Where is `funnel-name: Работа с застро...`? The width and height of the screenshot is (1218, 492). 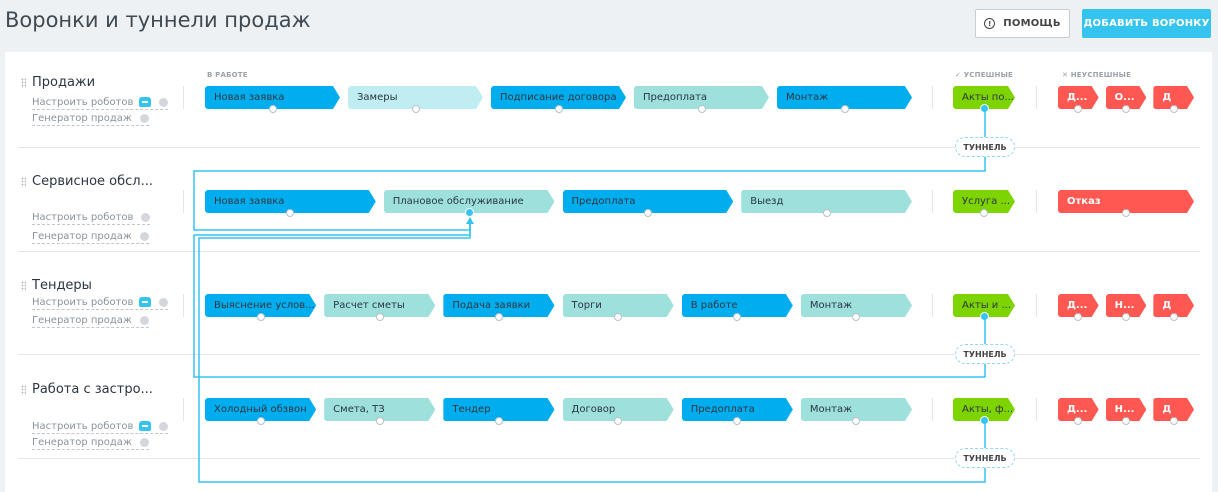
funnel-name: Работа с застро... is located at coordinates (92, 389).